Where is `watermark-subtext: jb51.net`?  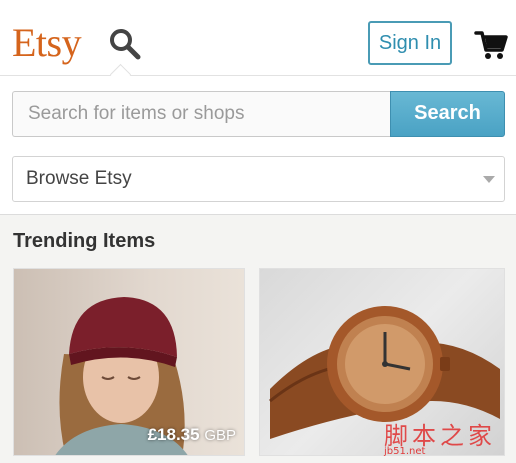
watermark-subtext: jb51.net is located at coordinates (405, 451).